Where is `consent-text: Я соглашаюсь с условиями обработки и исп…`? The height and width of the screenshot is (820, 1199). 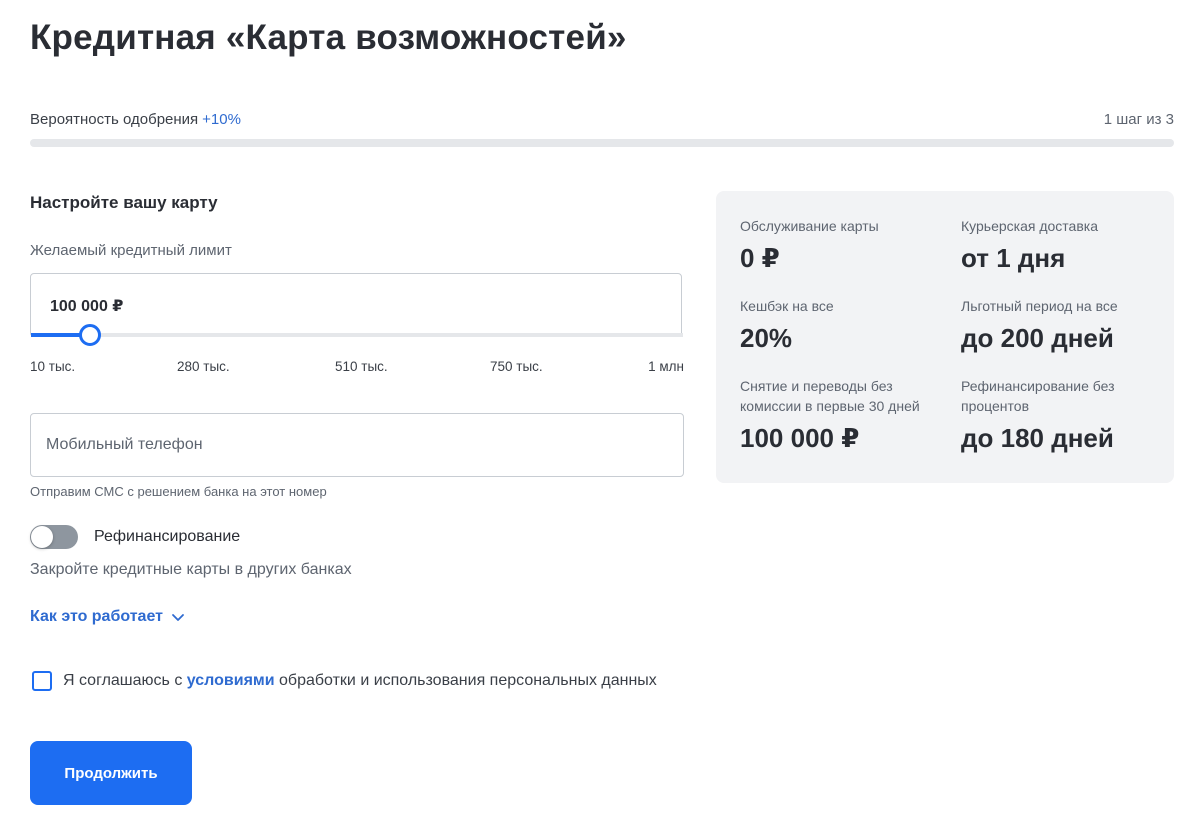 consent-text: Я соглашаюсь с условиями обработки и исп… is located at coordinates (360, 681).